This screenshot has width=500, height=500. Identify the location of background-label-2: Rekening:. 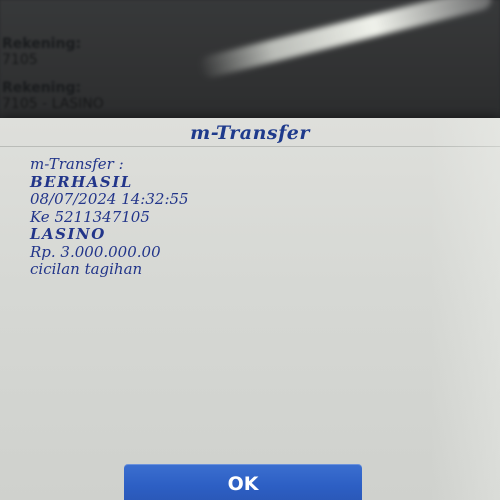
(42, 88).